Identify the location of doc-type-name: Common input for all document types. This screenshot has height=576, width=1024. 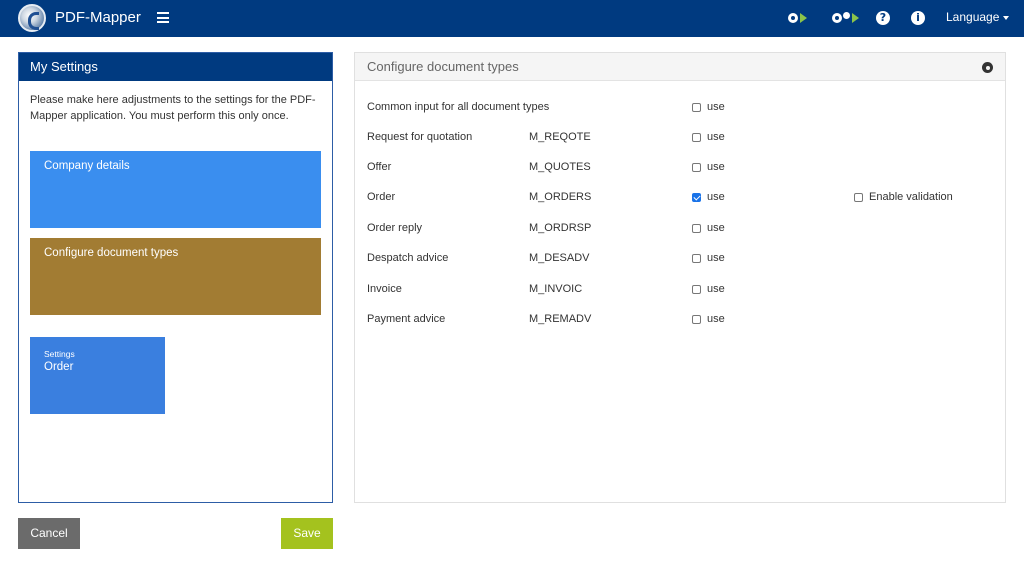
(458, 107).